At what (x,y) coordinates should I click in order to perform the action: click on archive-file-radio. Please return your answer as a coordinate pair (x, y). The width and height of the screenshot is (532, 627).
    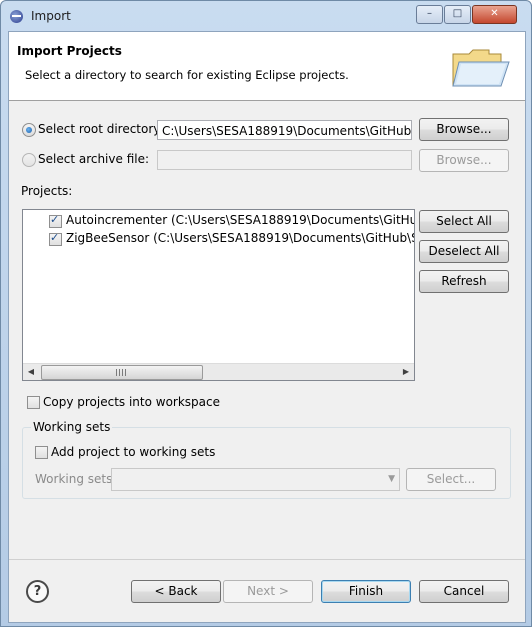
    Looking at the image, I should click on (29, 160).